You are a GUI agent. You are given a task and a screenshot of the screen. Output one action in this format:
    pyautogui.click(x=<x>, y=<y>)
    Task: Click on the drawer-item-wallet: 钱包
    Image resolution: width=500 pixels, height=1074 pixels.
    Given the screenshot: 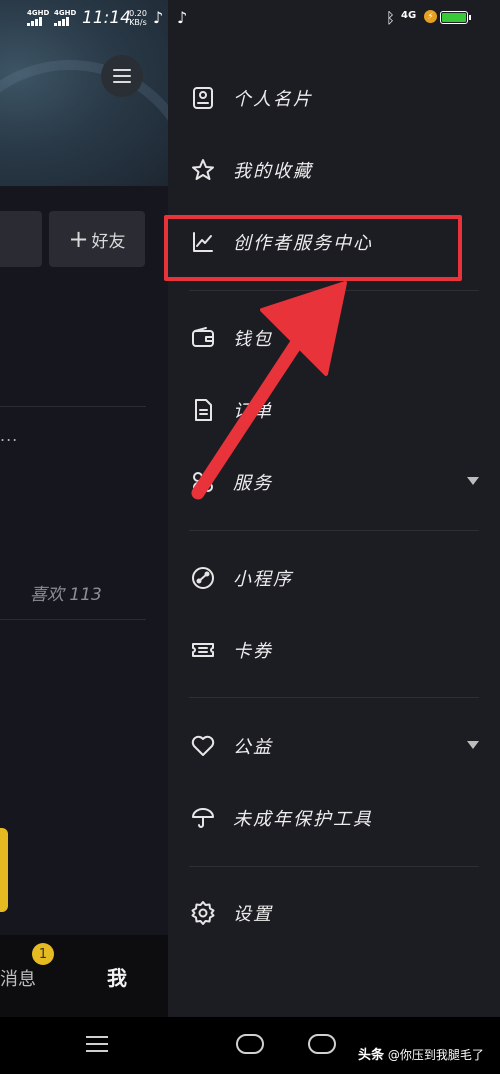 What is the action you would take?
    pyautogui.click(x=339, y=338)
    